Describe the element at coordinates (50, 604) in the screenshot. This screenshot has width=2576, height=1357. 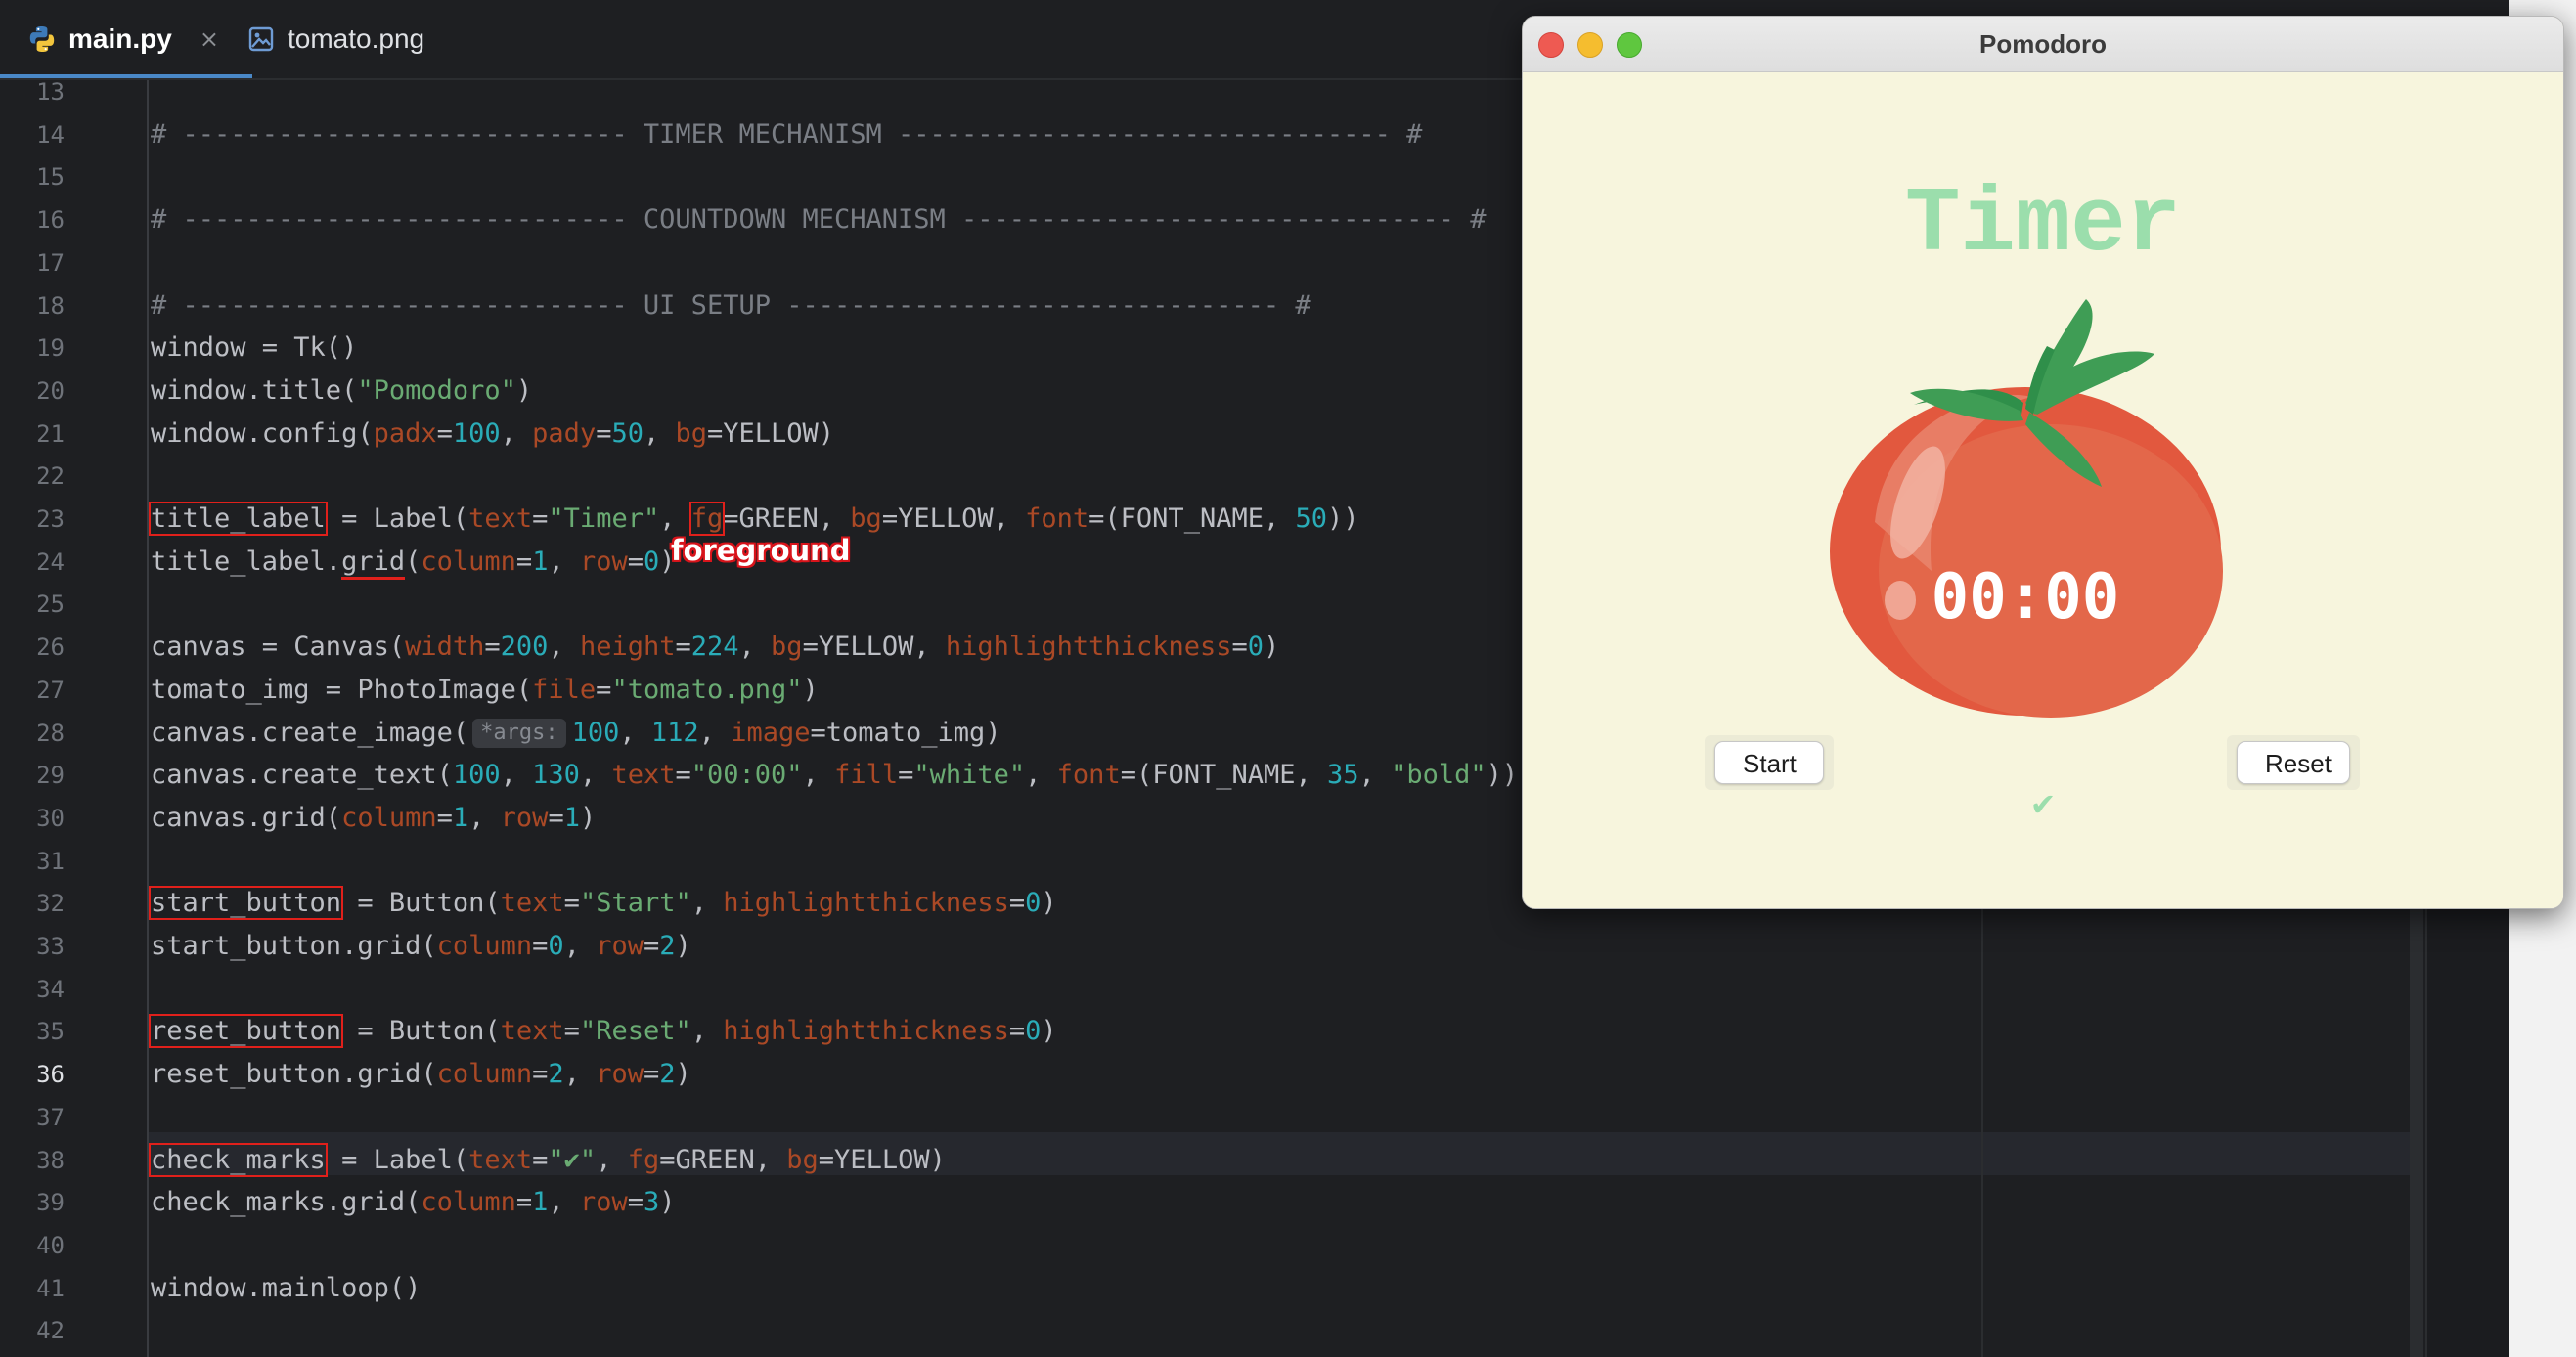
I see `line-number: 25` at that location.